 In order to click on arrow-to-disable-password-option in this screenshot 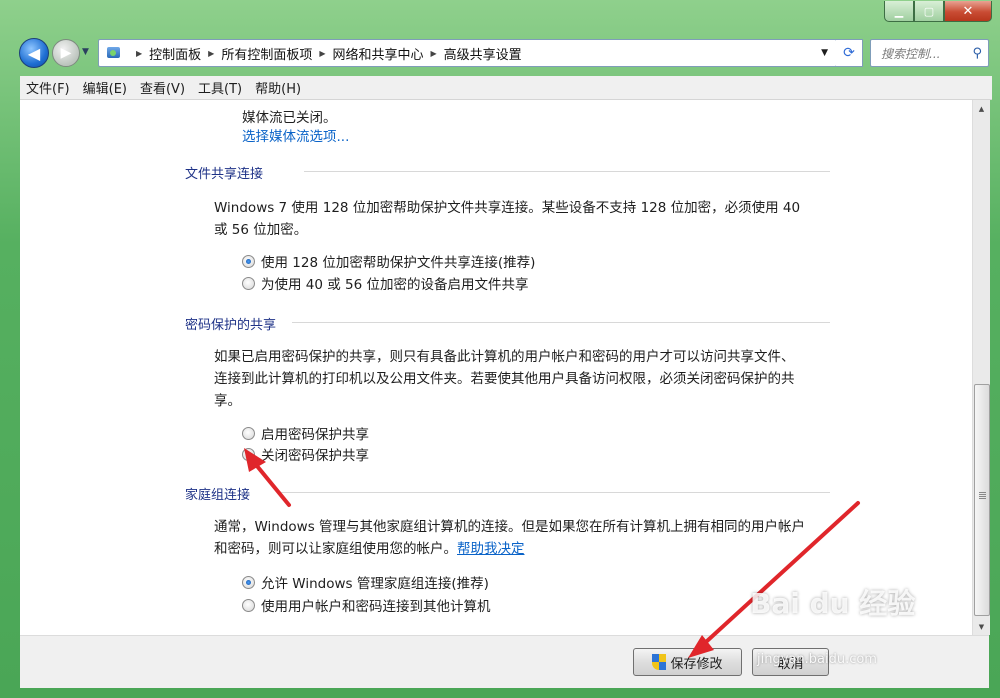, I will do `click(267, 477)`.